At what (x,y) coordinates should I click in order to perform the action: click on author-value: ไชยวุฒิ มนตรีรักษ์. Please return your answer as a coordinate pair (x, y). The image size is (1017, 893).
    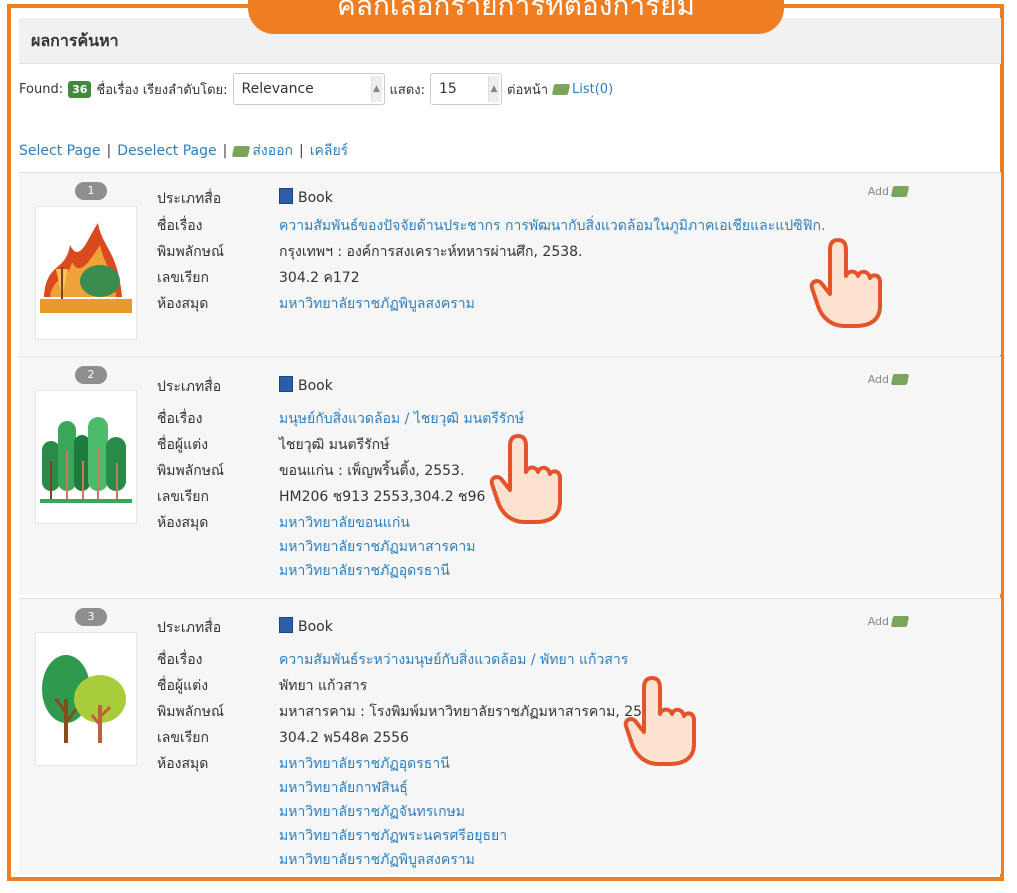
    Looking at the image, I should click on (334, 445).